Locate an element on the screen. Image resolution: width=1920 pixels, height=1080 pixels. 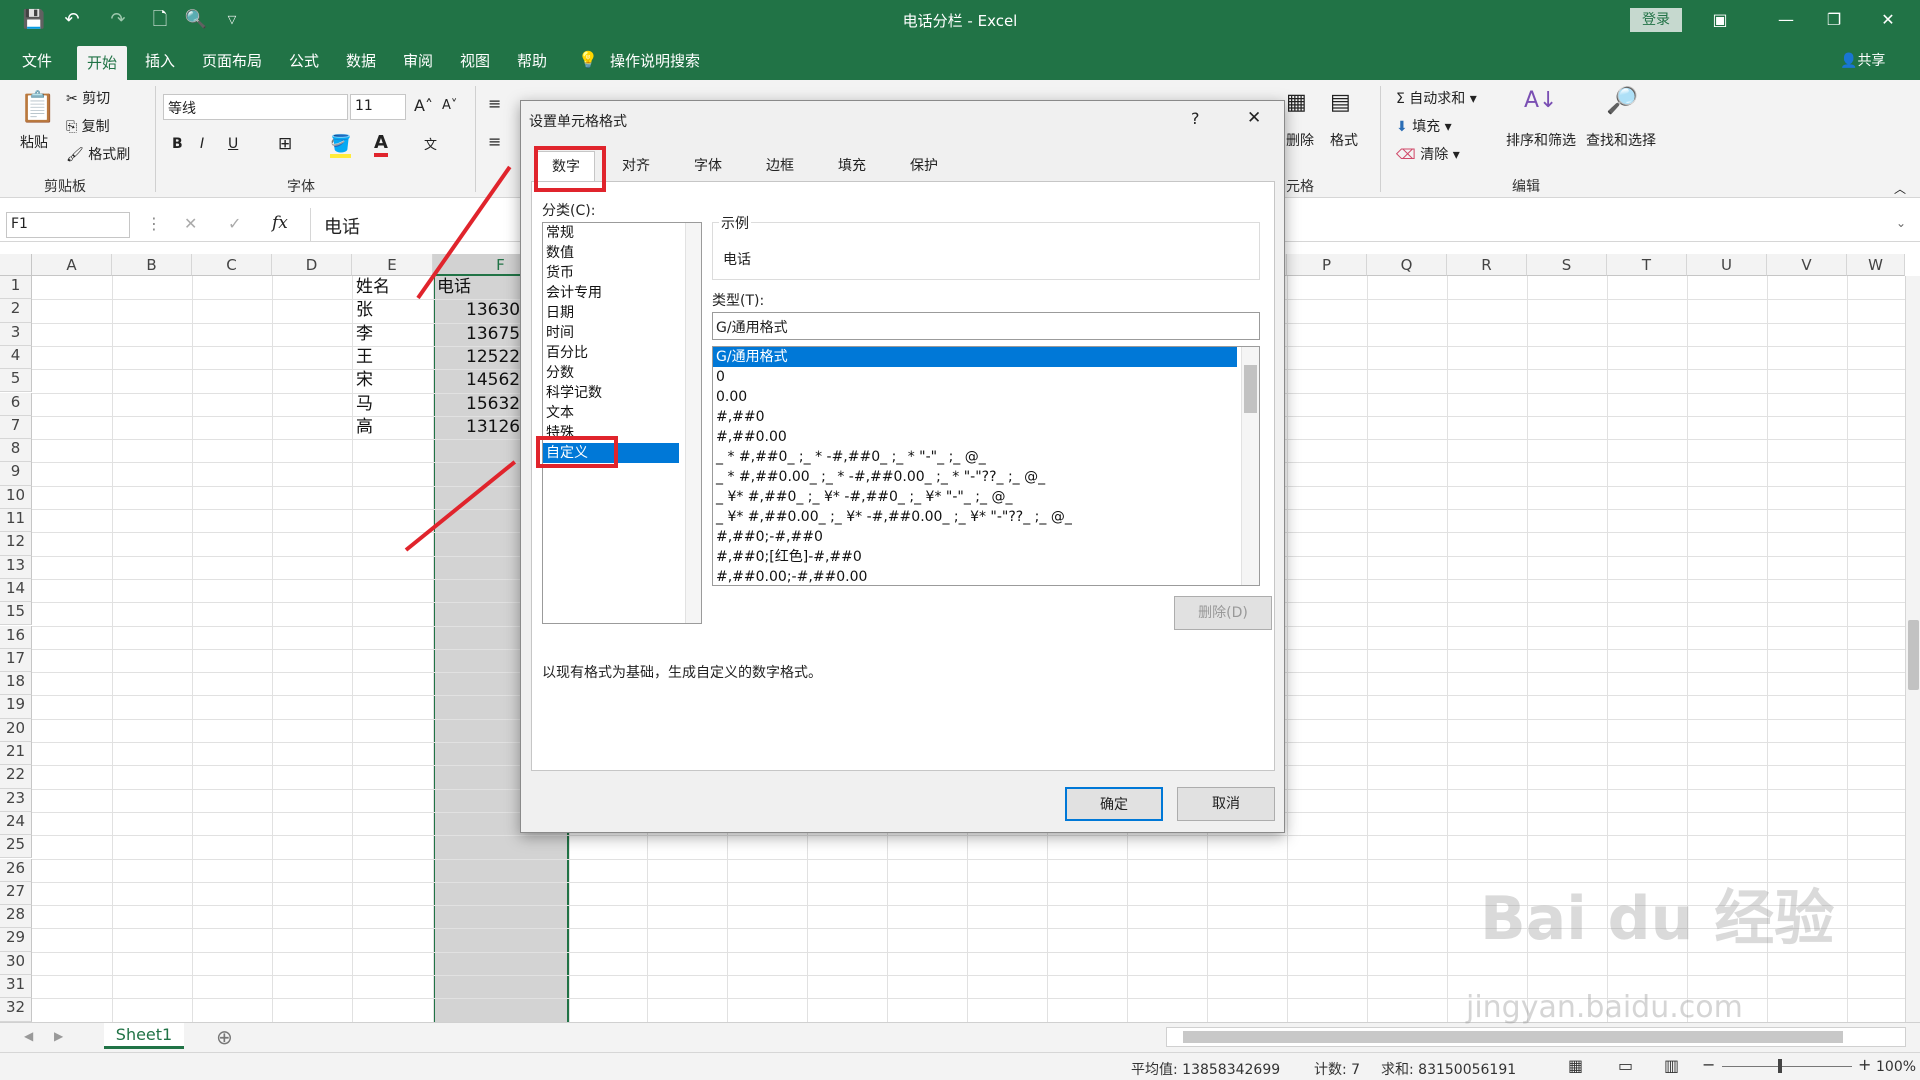
category-item: 会计专用 is located at coordinates (611, 293).